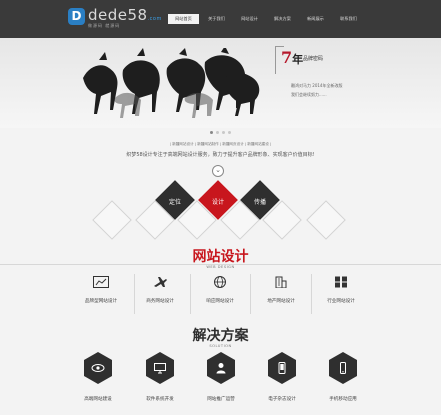 The height and width of the screenshot is (415, 441). I want to click on solution-label: 高端网站建设, so click(98, 399).